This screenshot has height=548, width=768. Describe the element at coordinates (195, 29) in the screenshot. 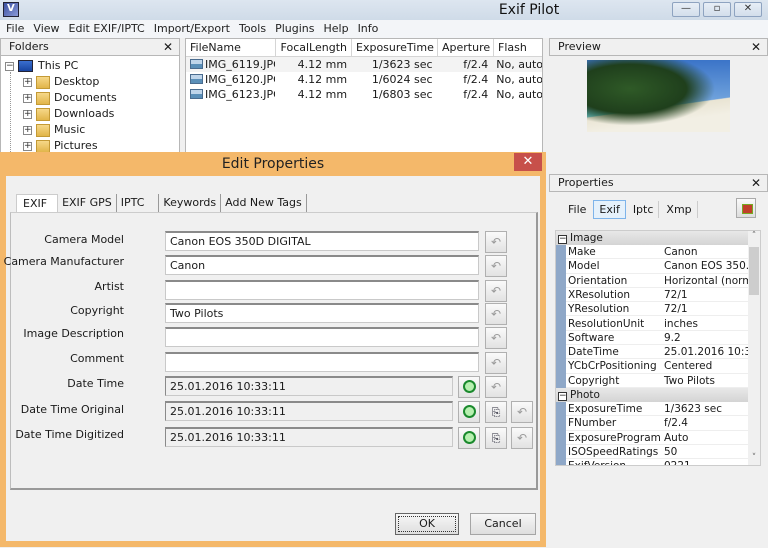

I see `menu-import-export: Import/Export` at that location.